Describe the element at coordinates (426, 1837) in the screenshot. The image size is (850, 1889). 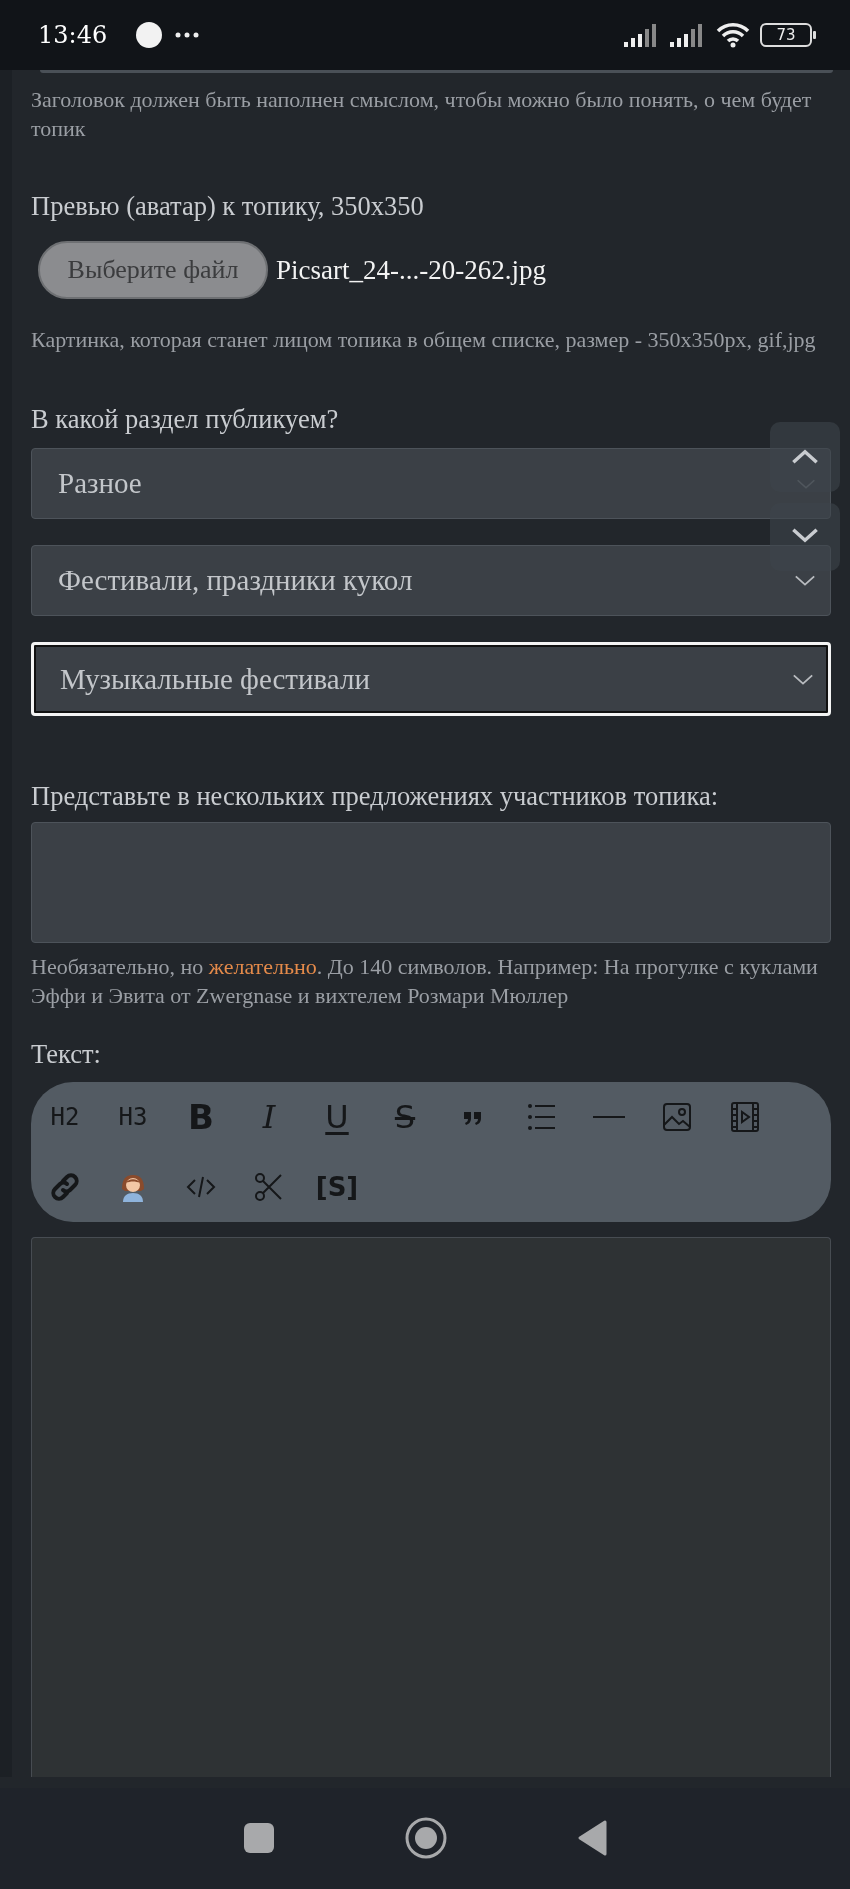
I see `home-button` at that location.